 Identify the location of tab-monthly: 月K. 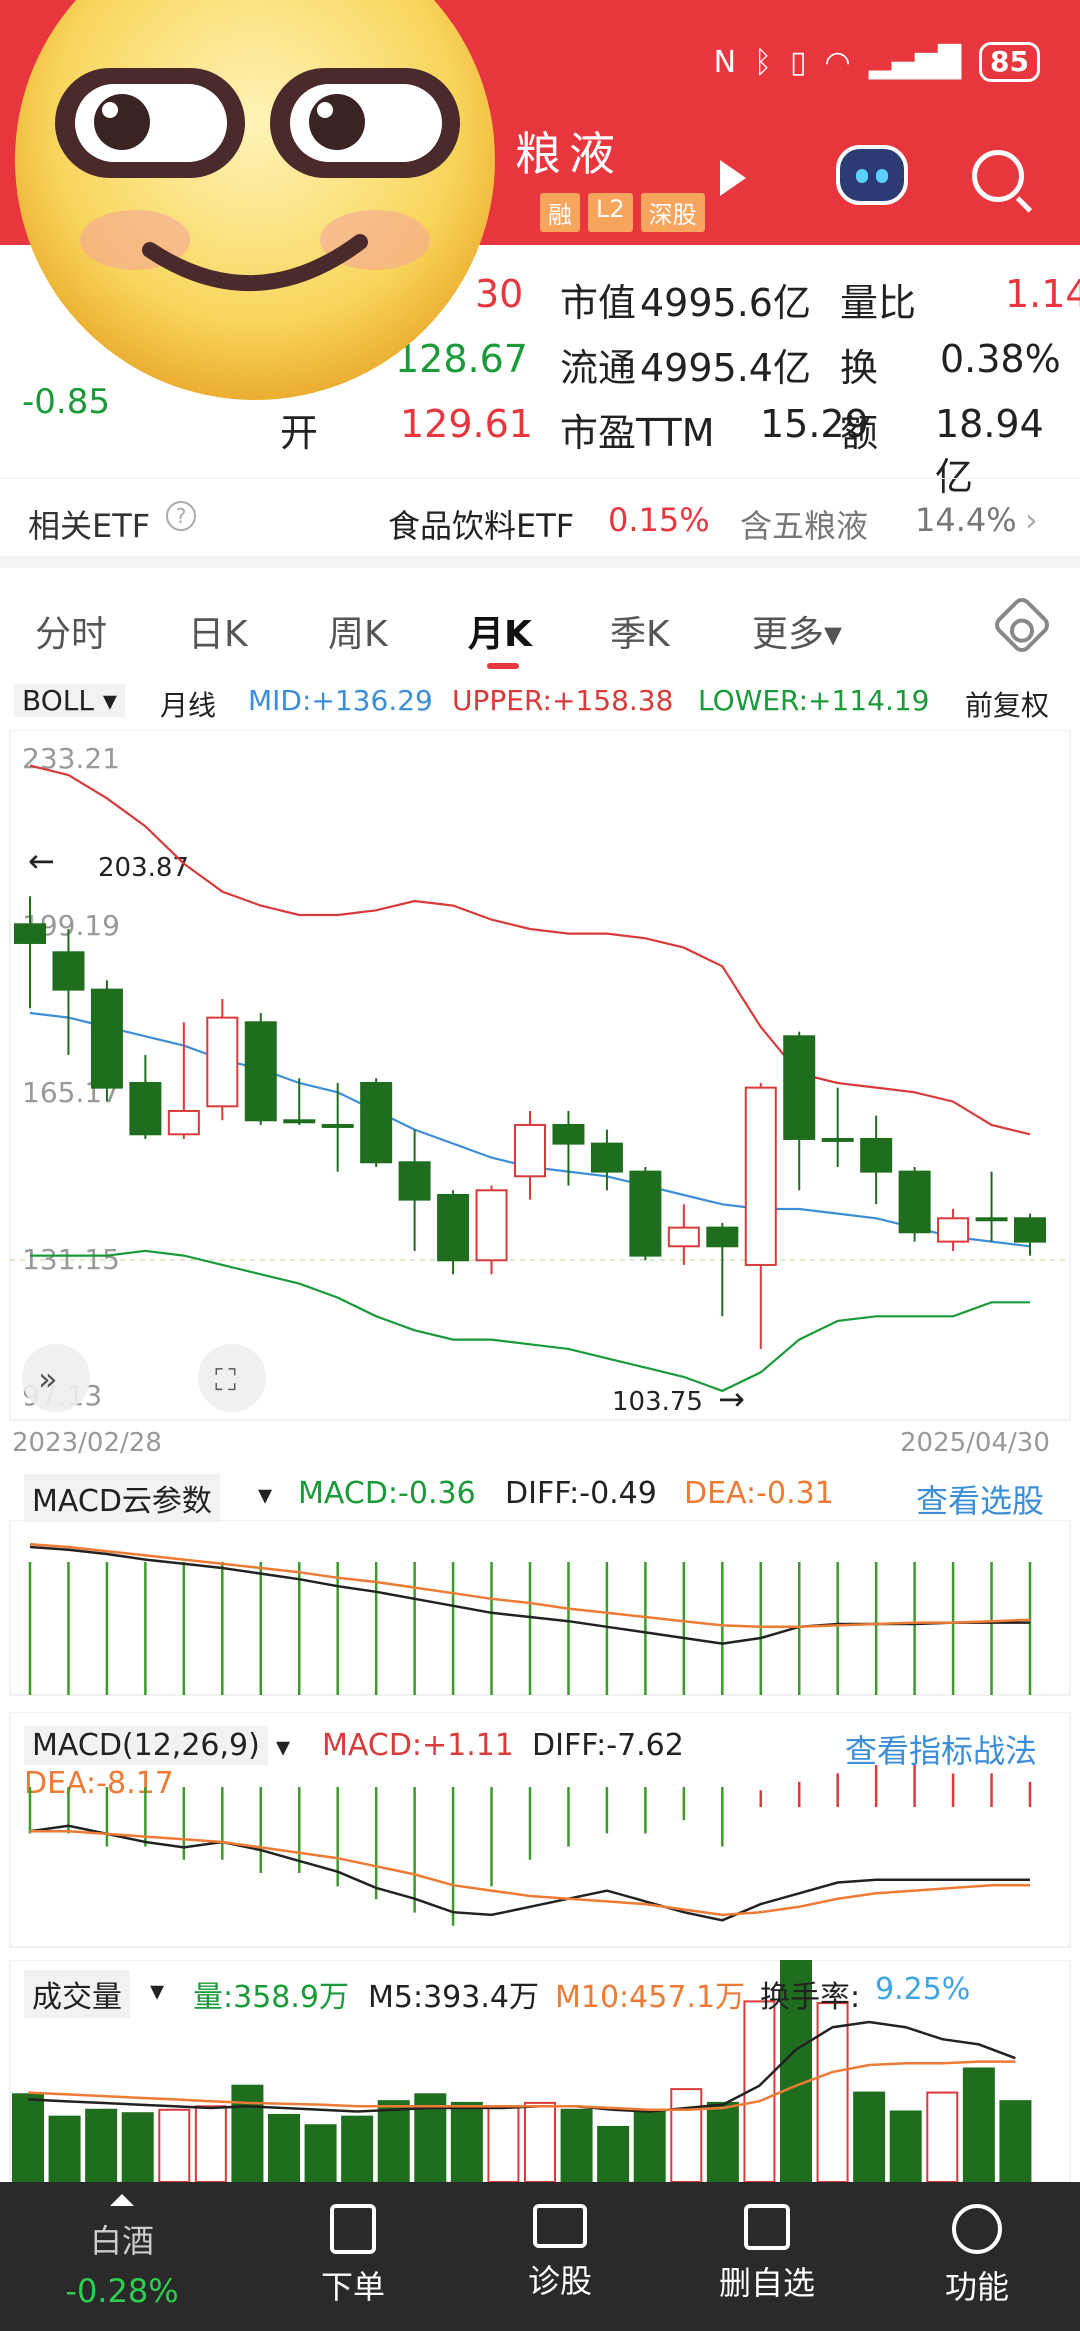
(500, 631).